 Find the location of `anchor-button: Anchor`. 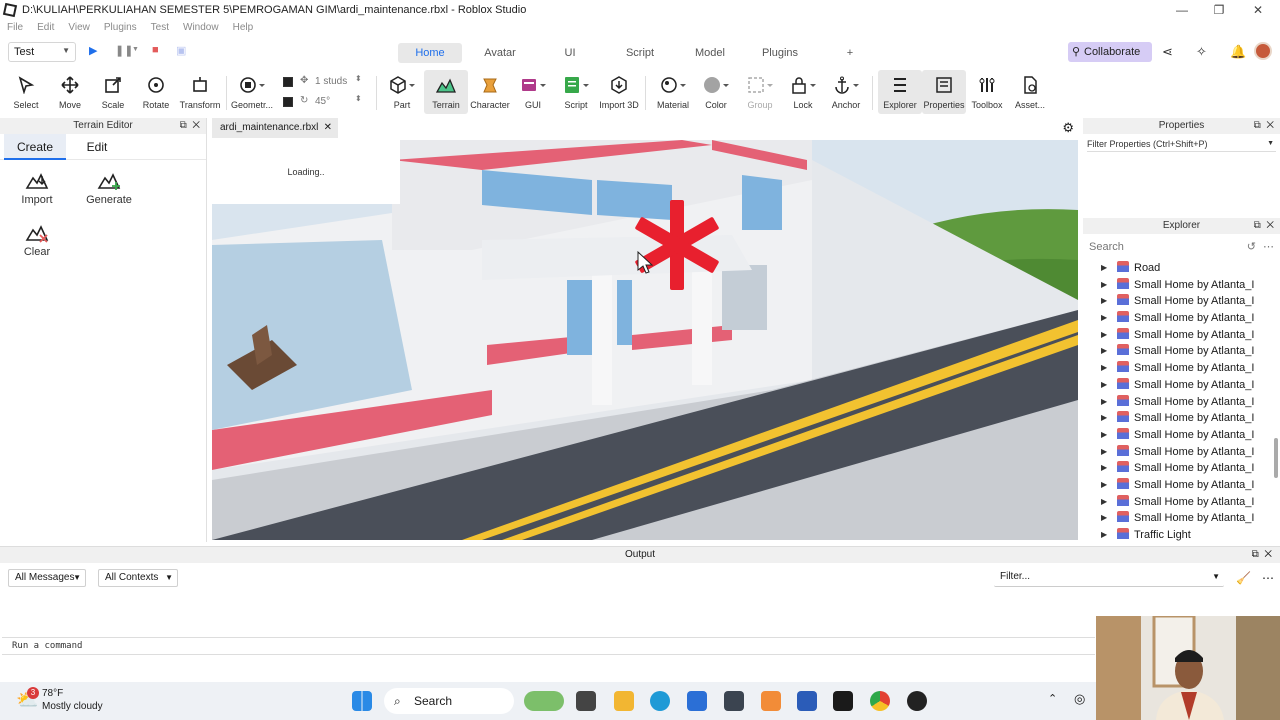

anchor-button: Anchor is located at coordinates (846, 92).